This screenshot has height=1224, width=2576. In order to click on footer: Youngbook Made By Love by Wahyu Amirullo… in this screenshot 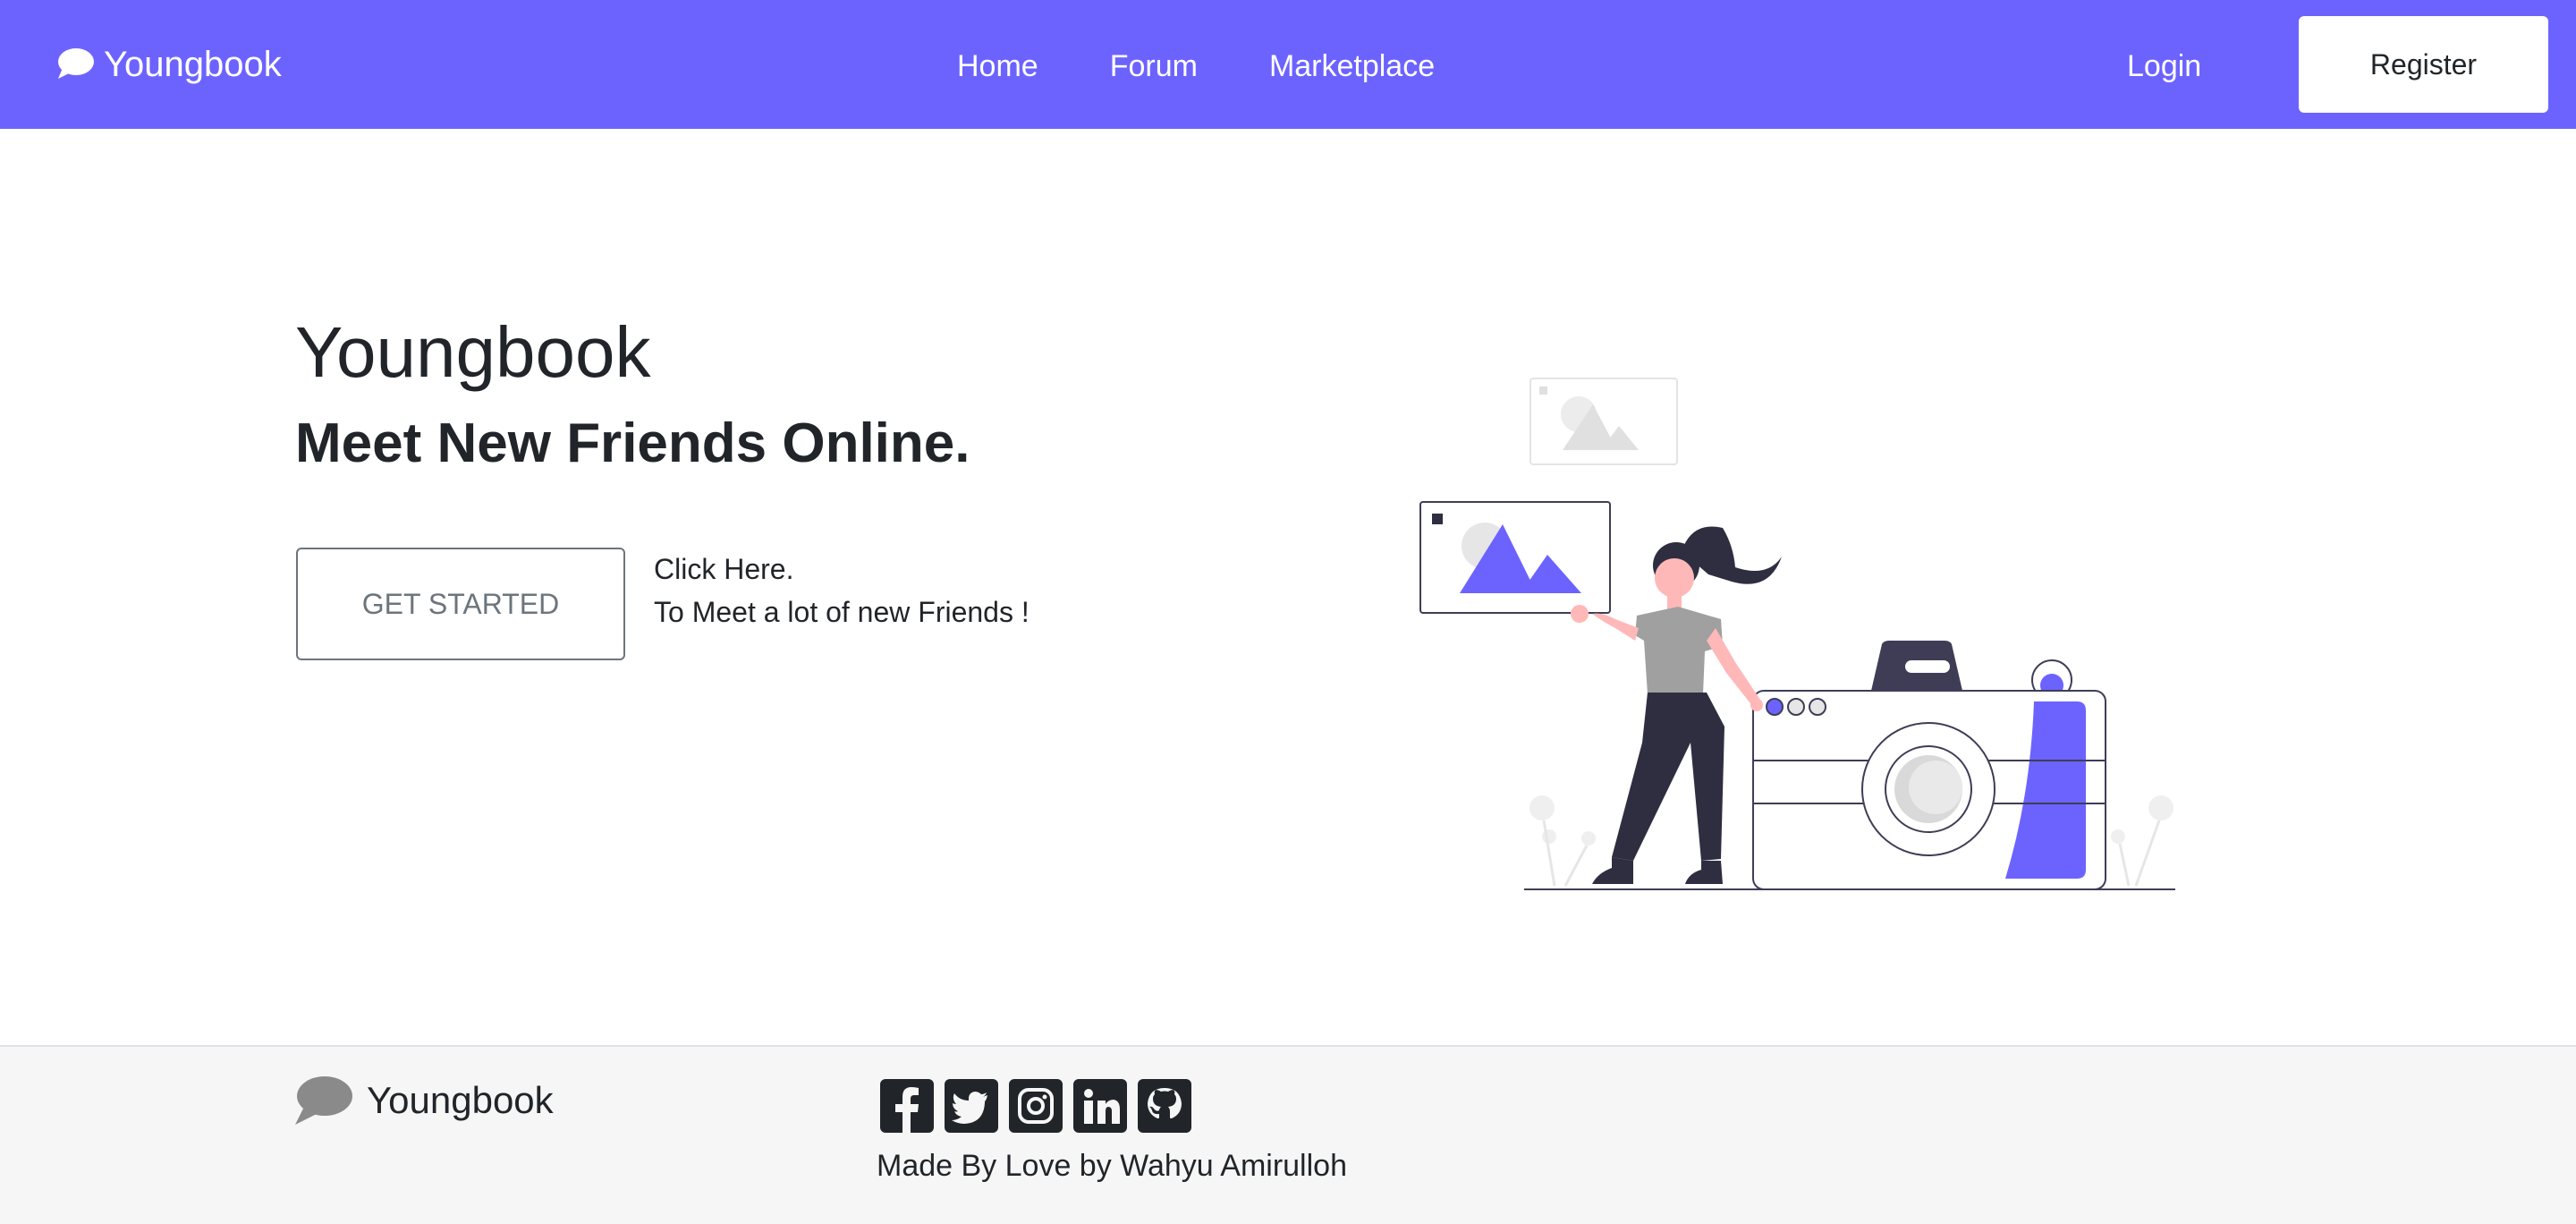, I will do `click(1288, 1134)`.